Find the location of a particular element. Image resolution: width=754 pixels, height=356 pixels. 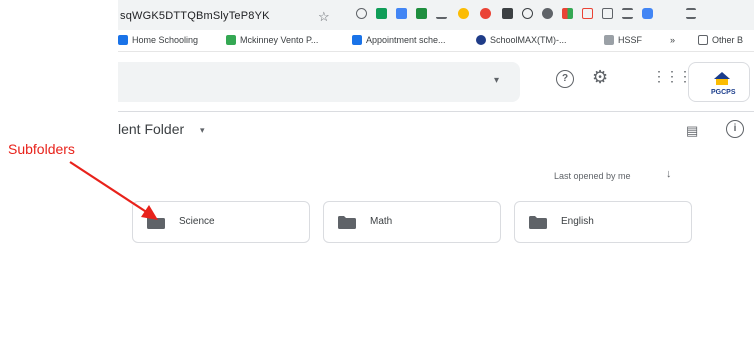

list-view-icon: ▤ is located at coordinates (692, 131).